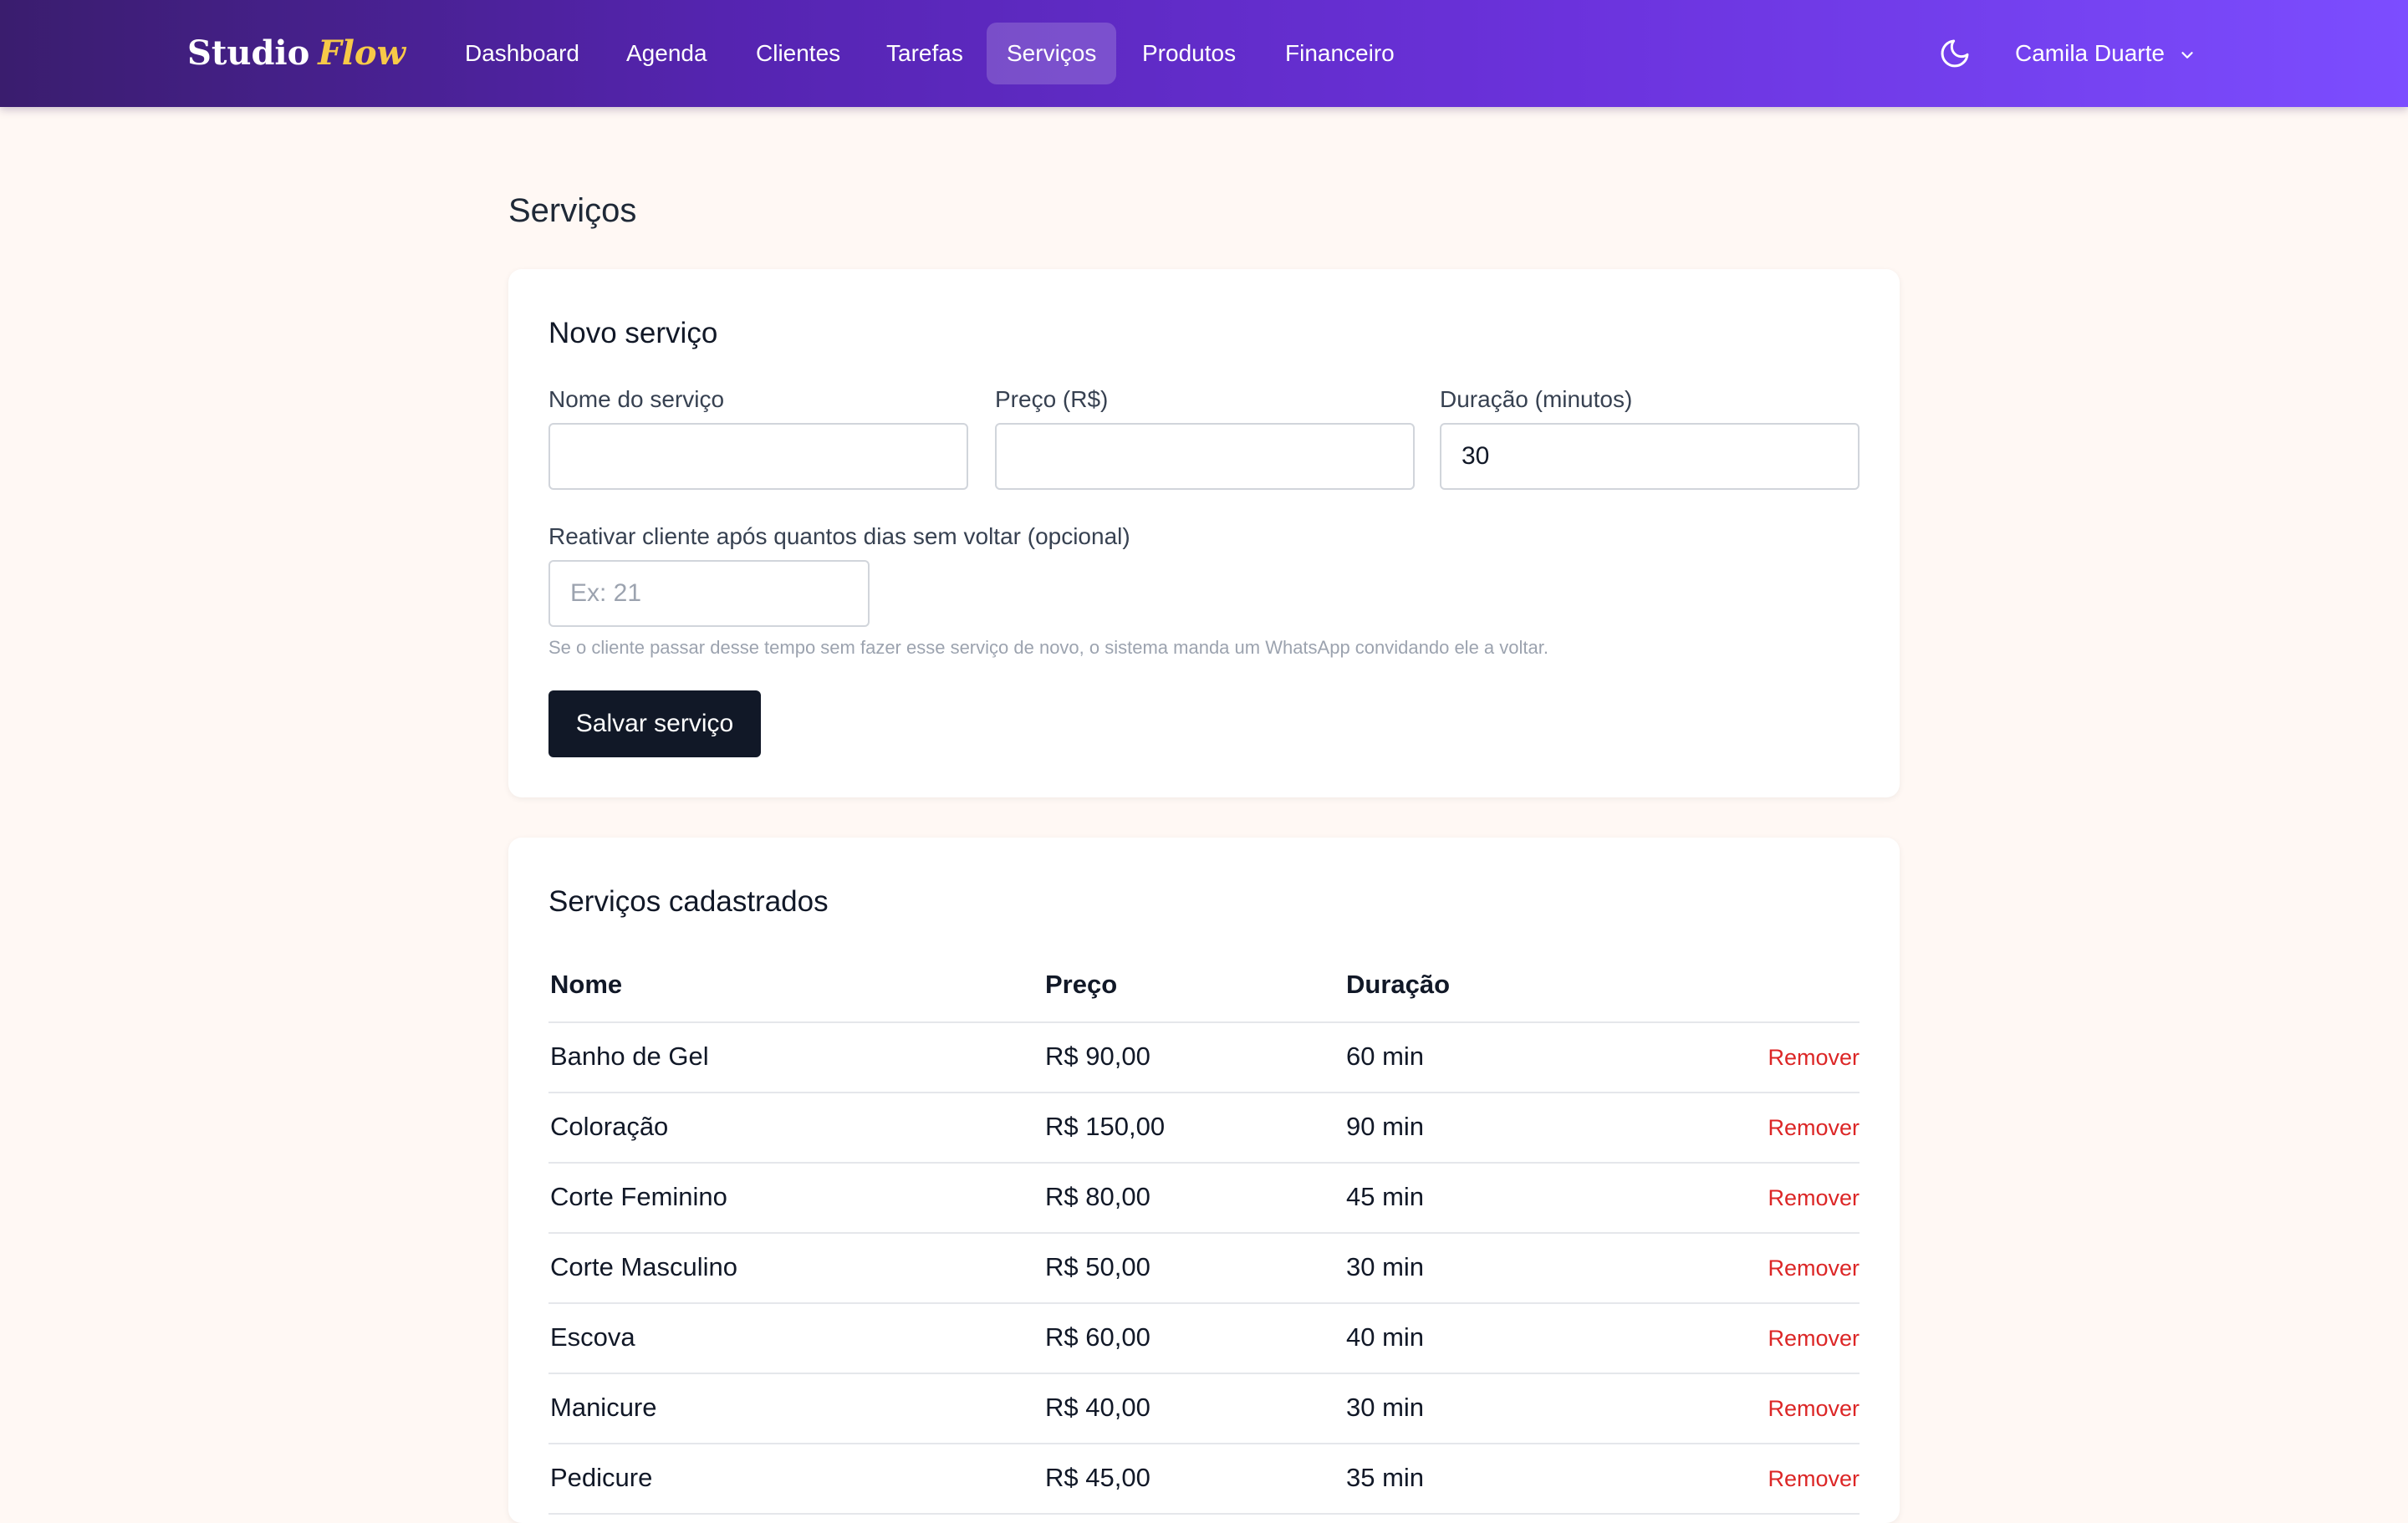 The width and height of the screenshot is (2408, 1523). I want to click on service-price-cell: R$ 90,00, so click(1097, 1057).